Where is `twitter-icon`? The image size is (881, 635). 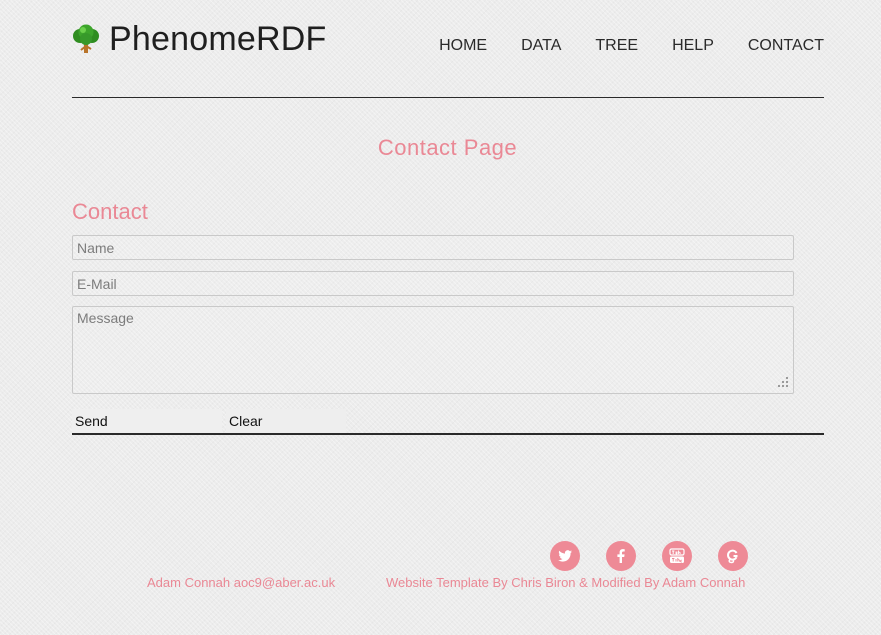
twitter-icon is located at coordinates (565, 556).